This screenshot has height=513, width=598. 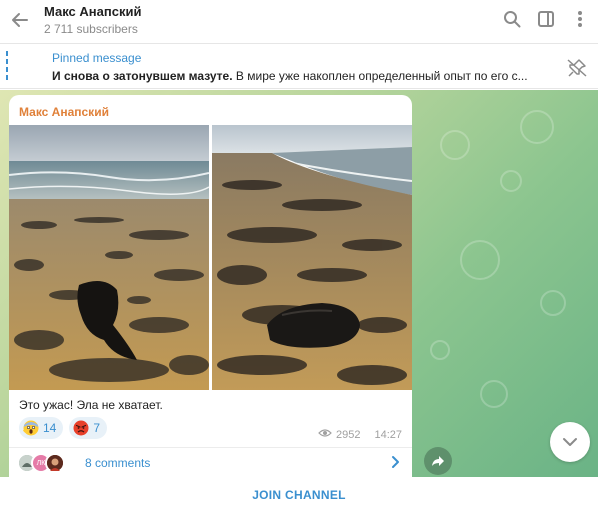 I want to click on join-bar: JOIN CHANNEL, so click(x=299, y=495).